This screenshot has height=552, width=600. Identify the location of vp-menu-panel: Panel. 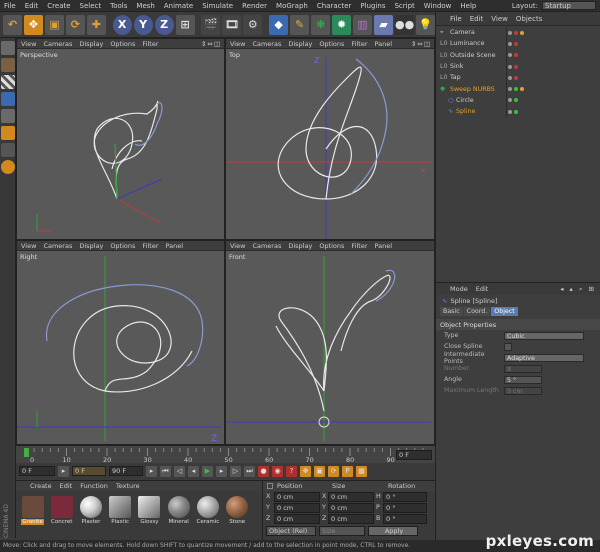
(175, 246).